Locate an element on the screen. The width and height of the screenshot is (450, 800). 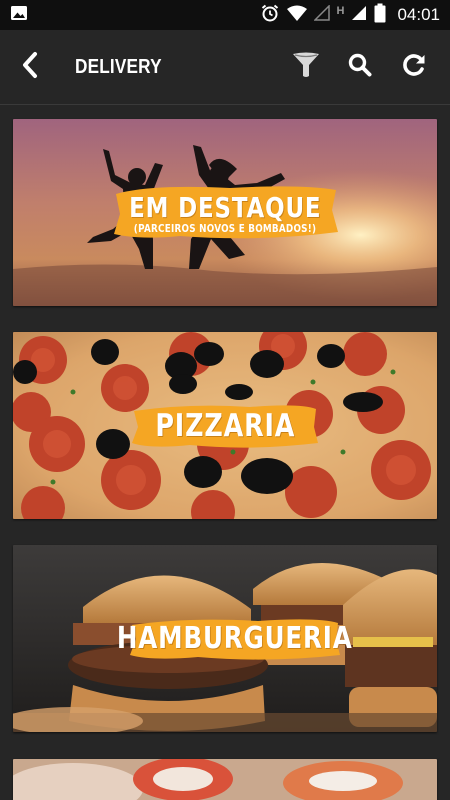
filter-button is located at coordinates (306, 67).